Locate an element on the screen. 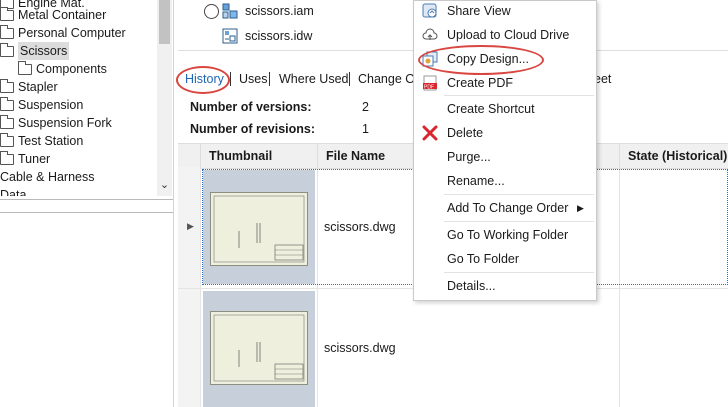  menu-item-label: Go To Working Folder is located at coordinates (508, 235).